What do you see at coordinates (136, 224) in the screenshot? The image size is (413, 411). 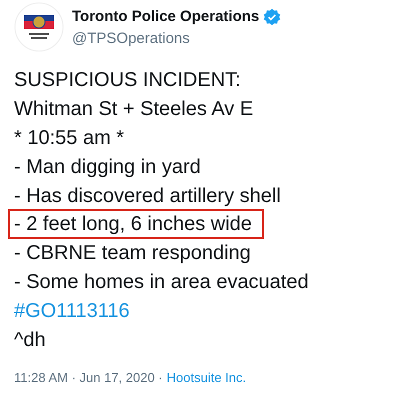 I see `tweet-line: - 2 feet long, 6 inches wide` at bounding box center [136, 224].